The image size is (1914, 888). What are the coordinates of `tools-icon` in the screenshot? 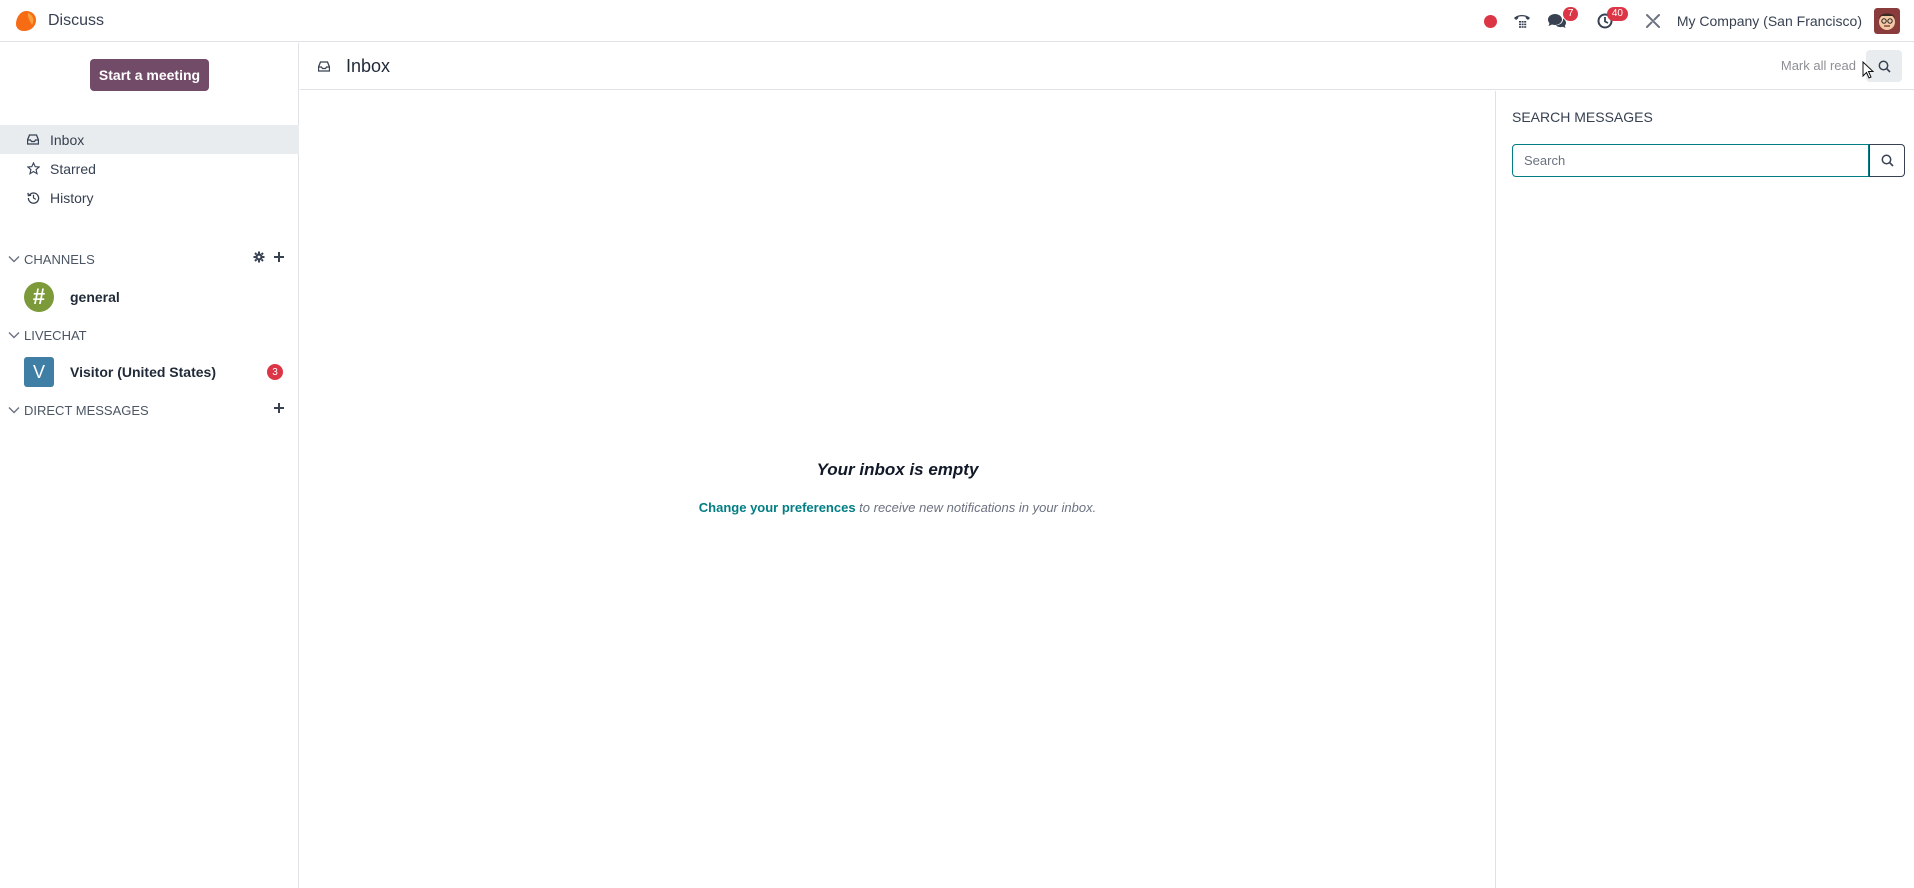 It's located at (1652, 21).